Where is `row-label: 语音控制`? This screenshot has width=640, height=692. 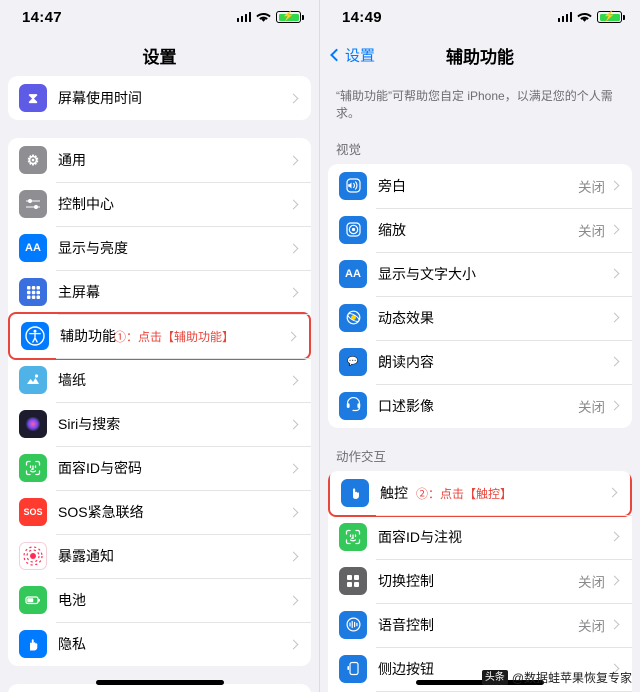 row-label: 语音控制 is located at coordinates (406, 624).